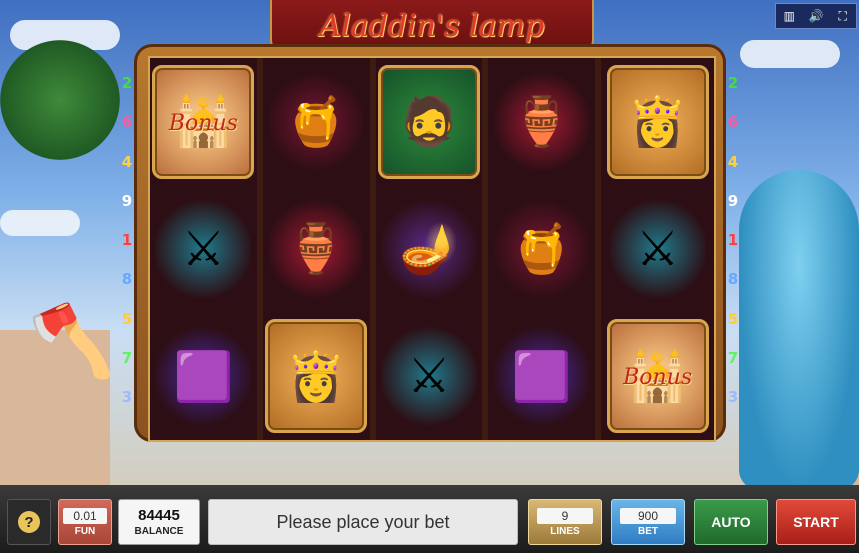 The width and height of the screenshot is (859, 553). I want to click on lines-value: 9, so click(565, 515).